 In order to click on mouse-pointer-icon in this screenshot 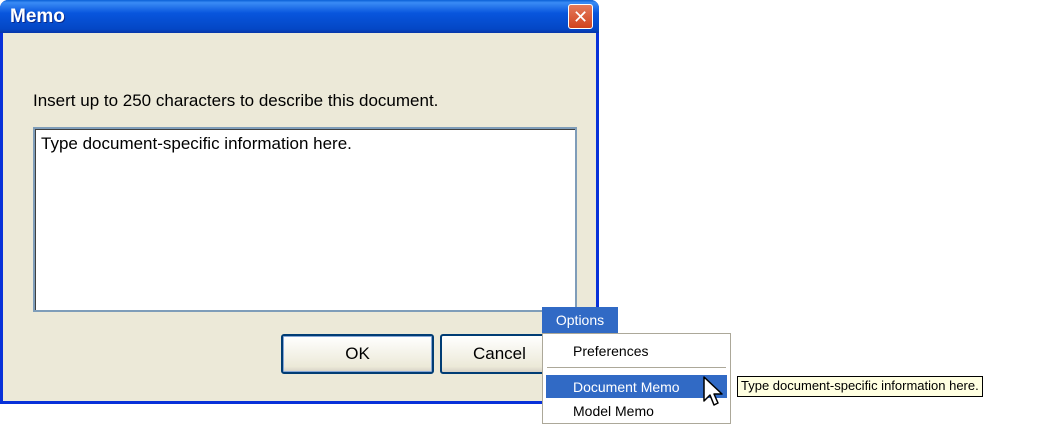, I will do `click(713, 391)`.